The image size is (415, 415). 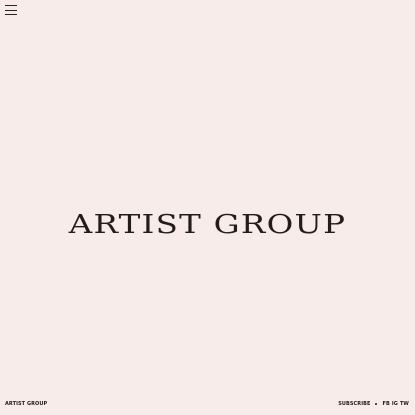 What do you see at coordinates (207, 225) in the screenshot?
I see `hero-title: ARTIST GROUP` at bounding box center [207, 225].